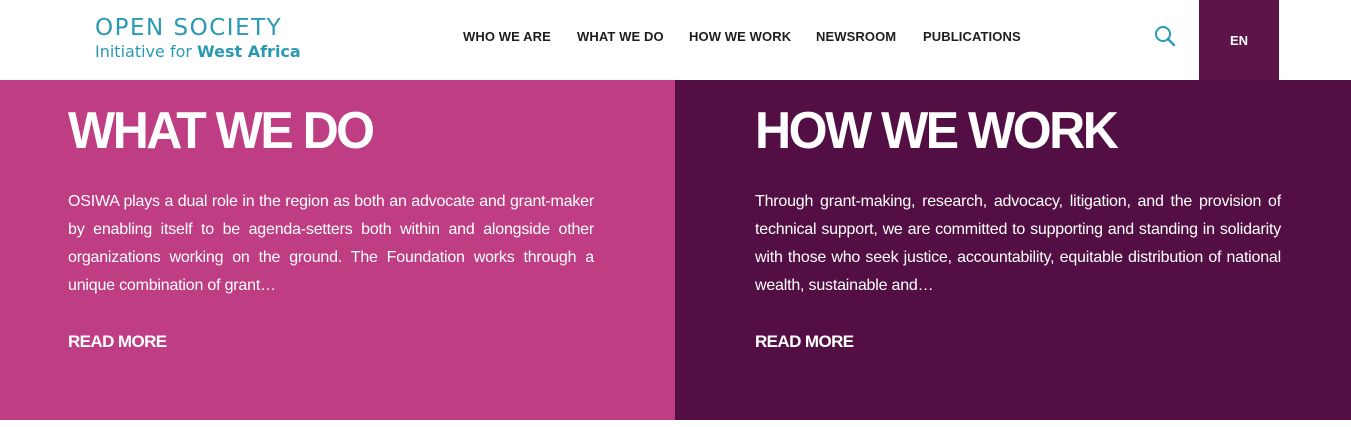  What do you see at coordinates (740, 36) in the screenshot?
I see `nav-how-we-work: HOW WE WORK` at bounding box center [740, 36].